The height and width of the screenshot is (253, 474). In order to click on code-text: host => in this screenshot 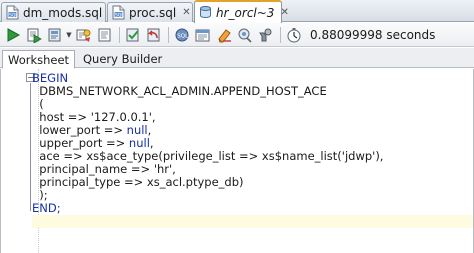, I will do `click(61, 117)`.